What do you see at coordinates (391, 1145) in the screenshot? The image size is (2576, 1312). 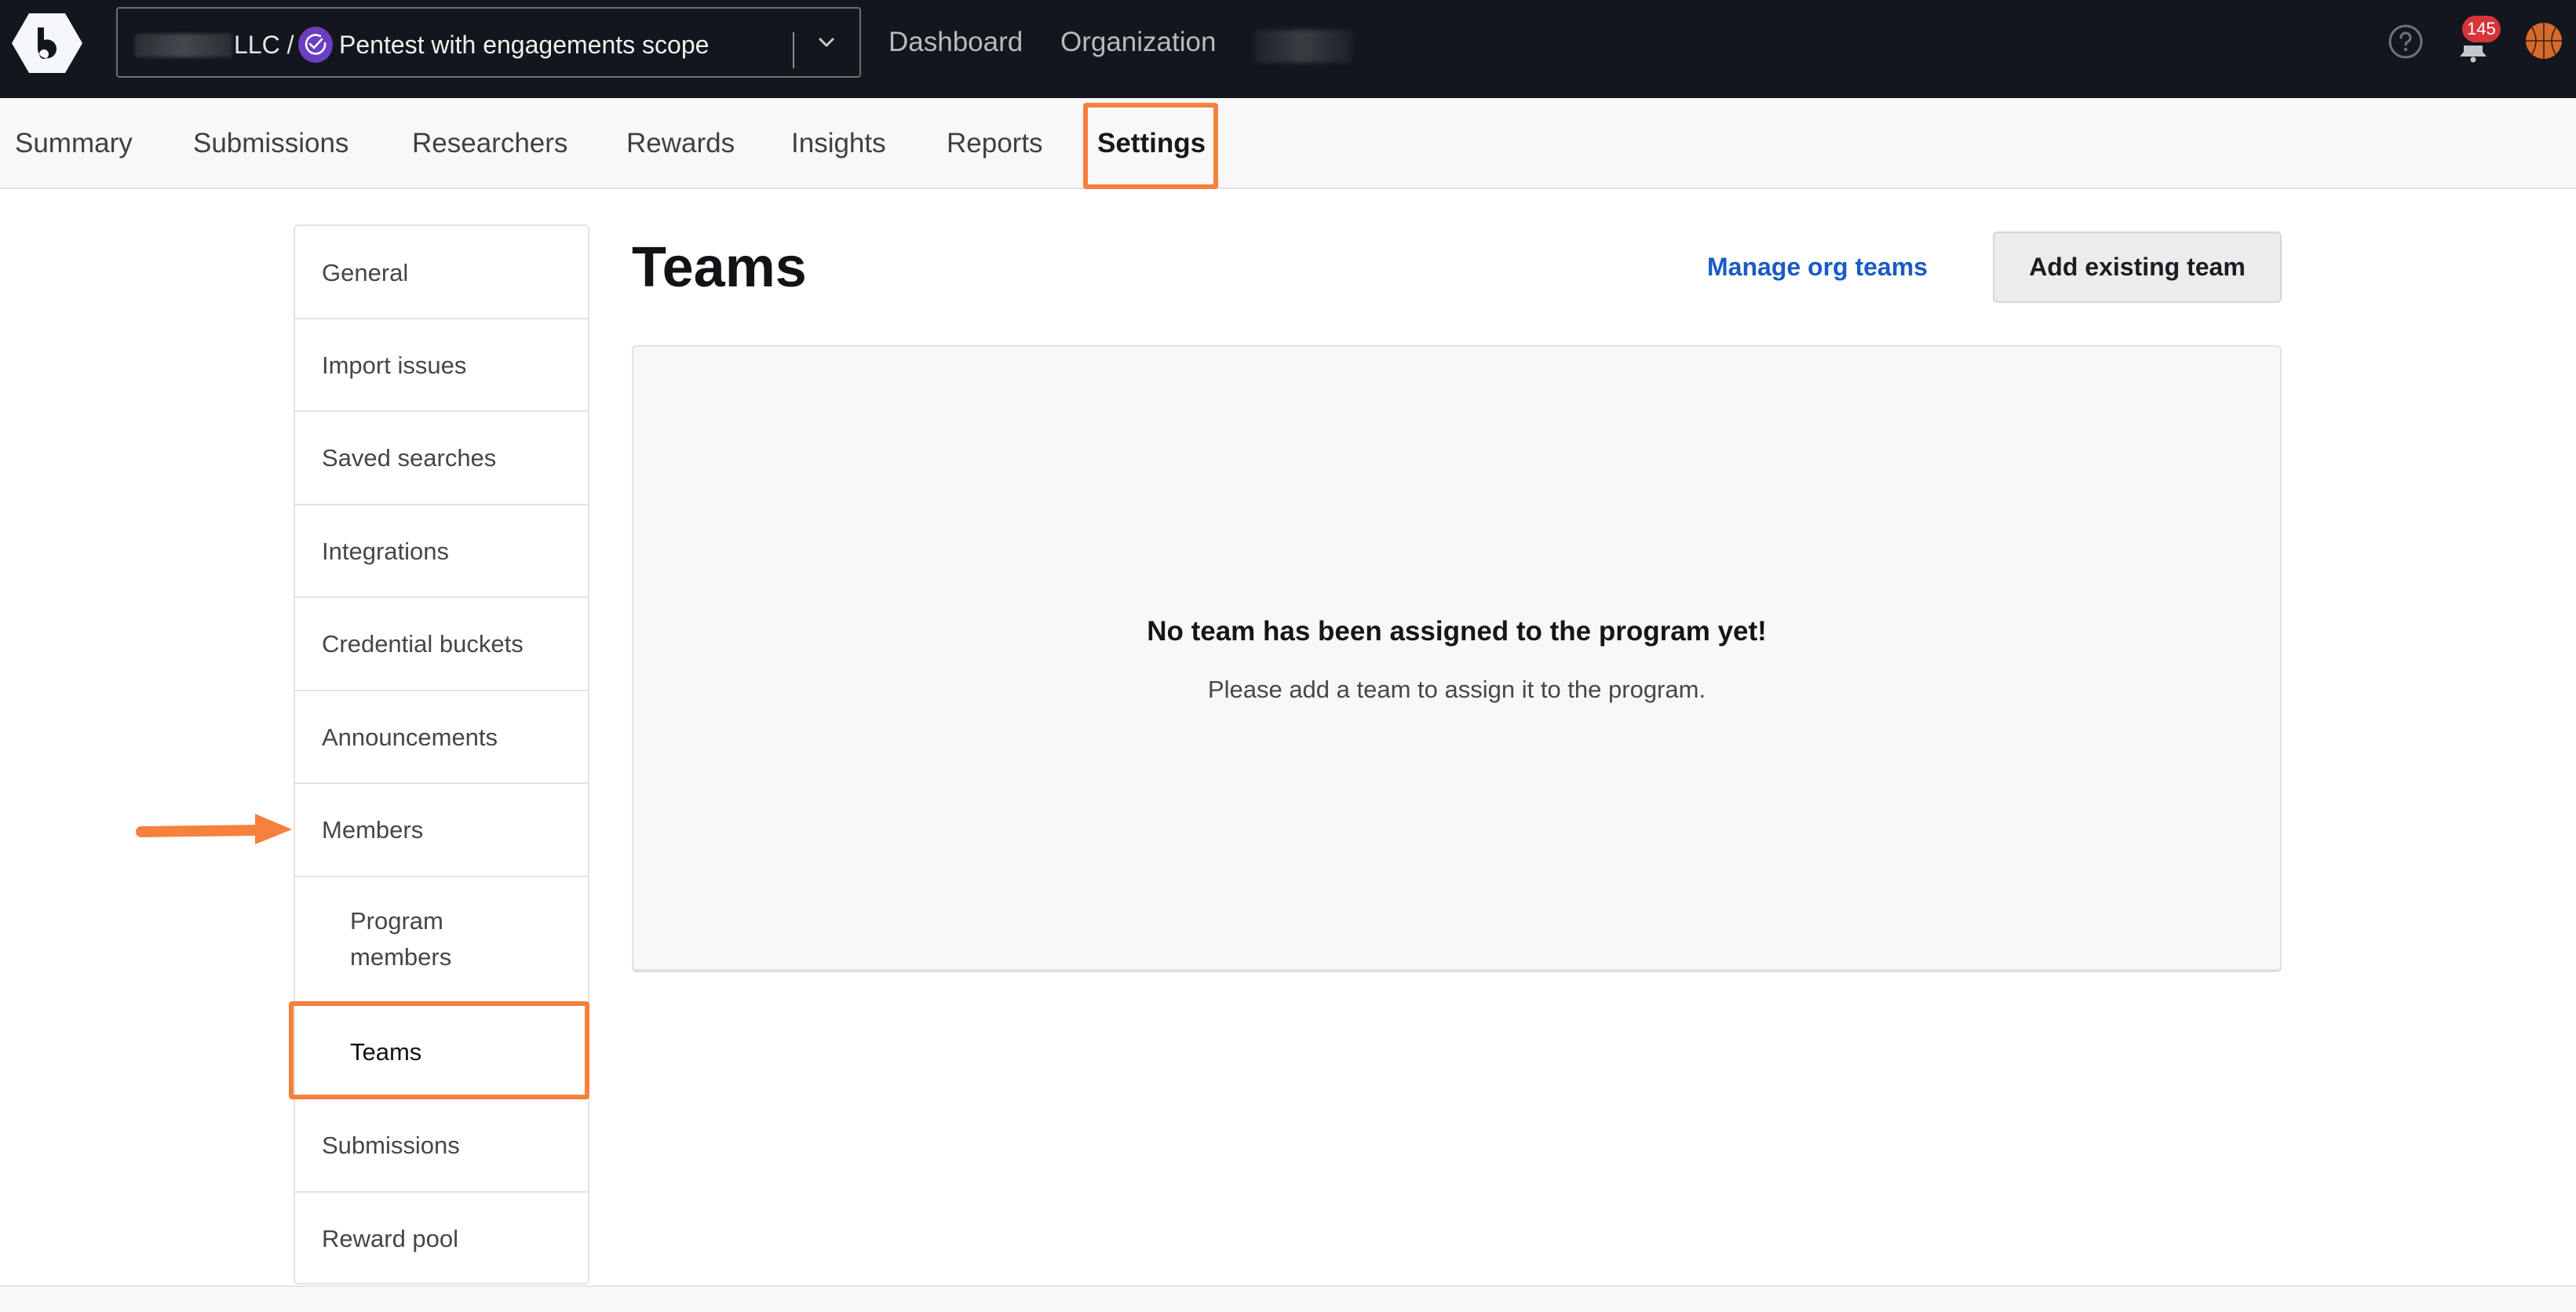 I see `sidebar-item-label: Submissions` at bounding box center [391, 1145].